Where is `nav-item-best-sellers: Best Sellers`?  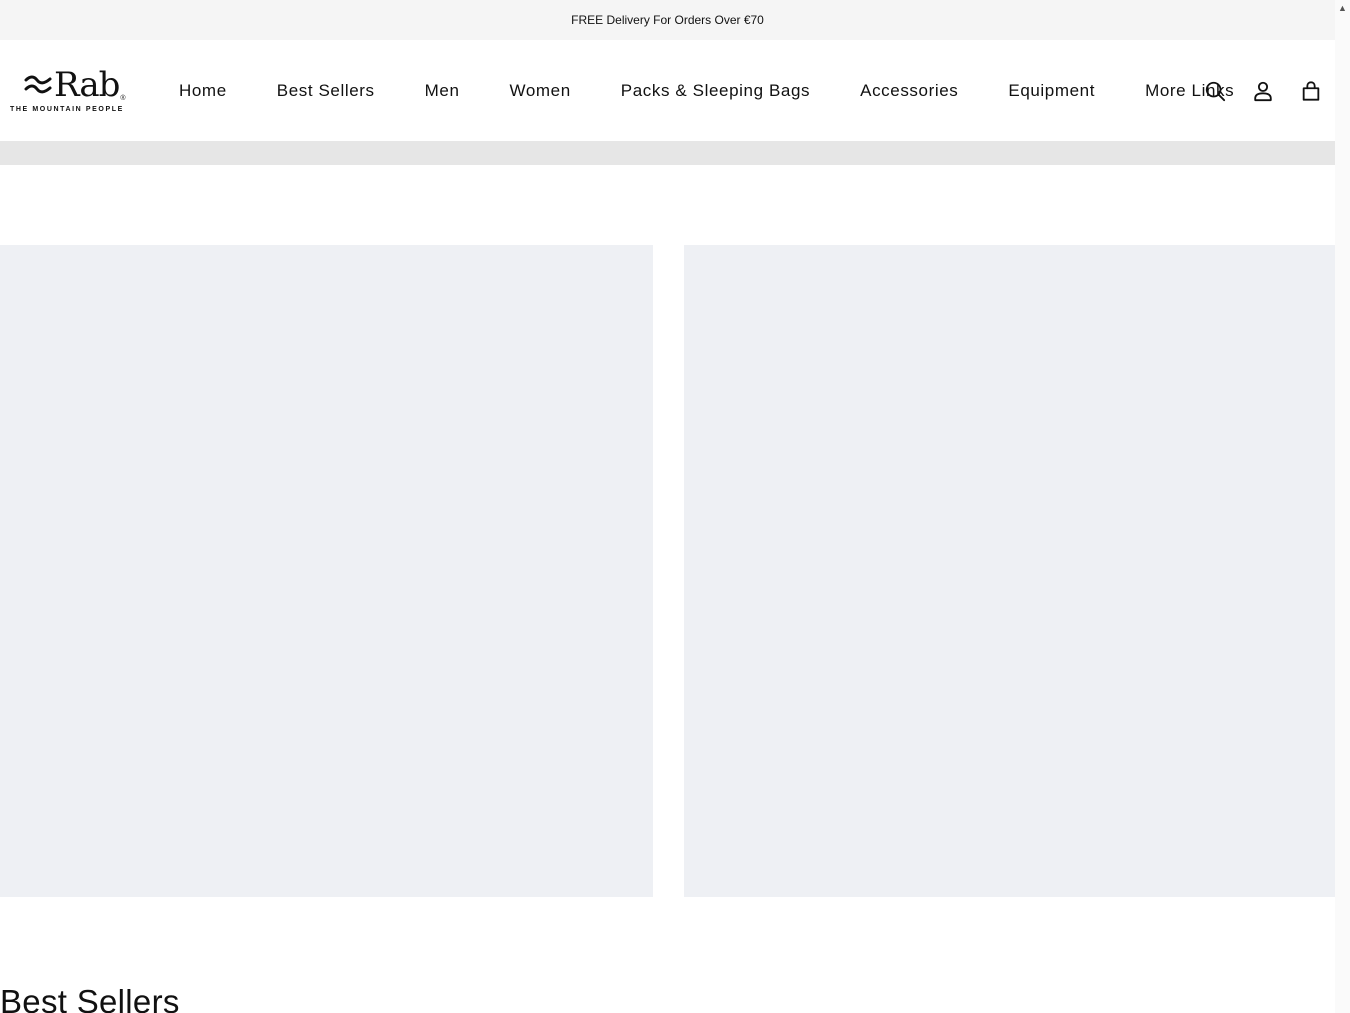 nav-item-best-sellers: Best Sellers is located at coordinates (326, 91).